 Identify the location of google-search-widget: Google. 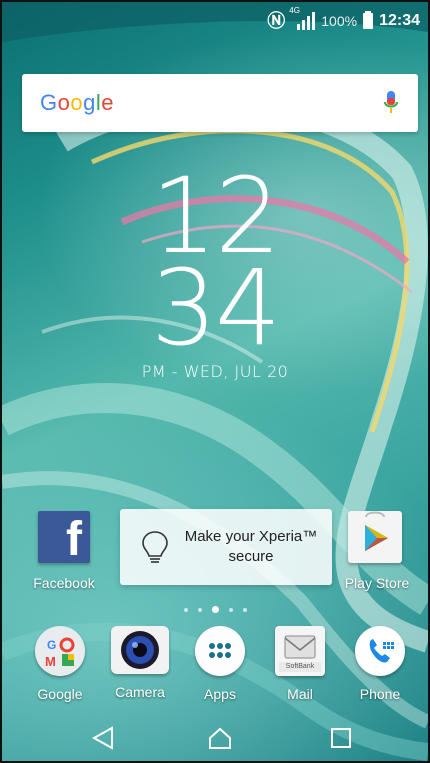
(220, 103).